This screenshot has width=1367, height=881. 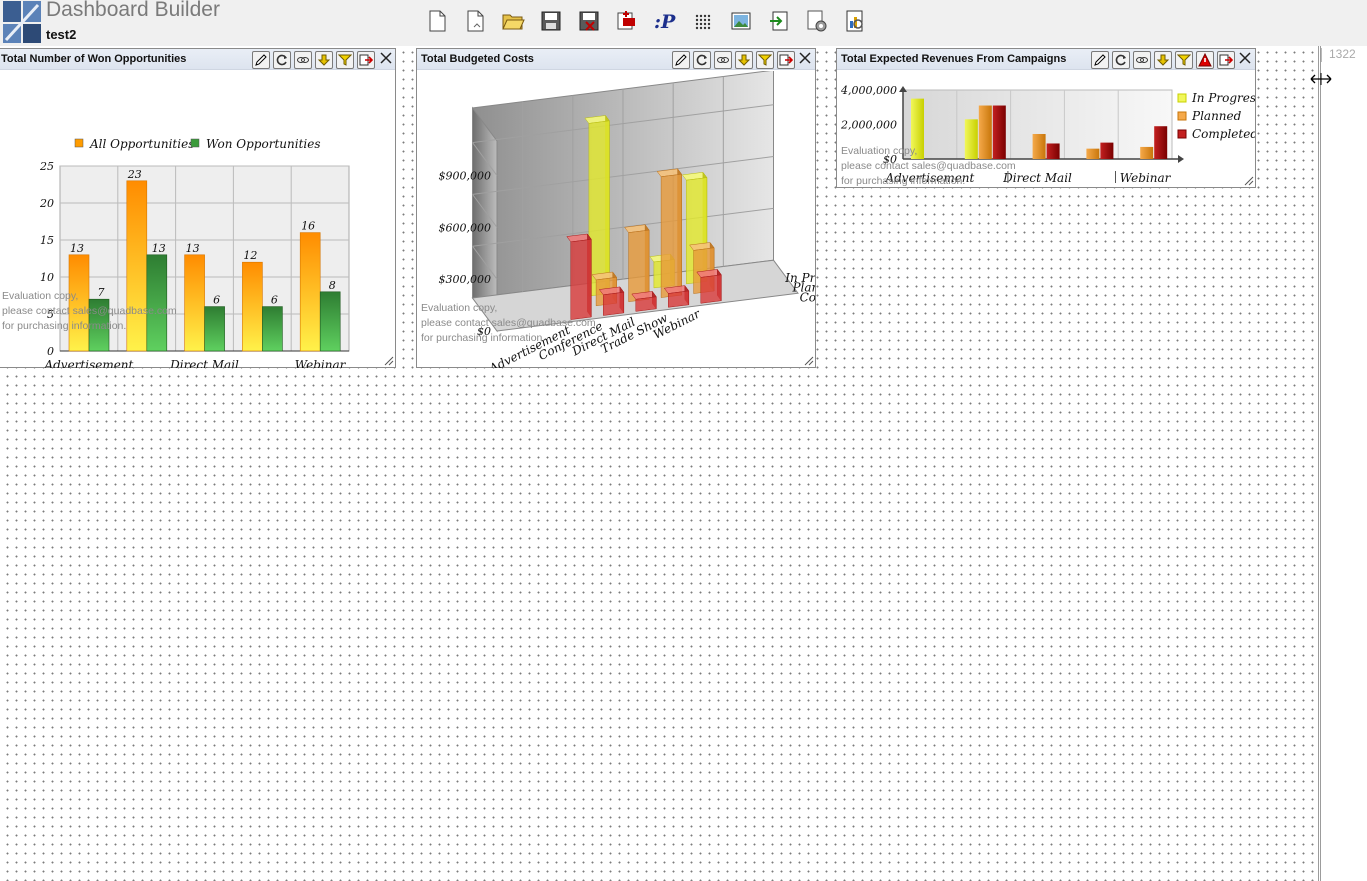 I want to click on y-tick-label: $600,000, so click(x=465, y=227).